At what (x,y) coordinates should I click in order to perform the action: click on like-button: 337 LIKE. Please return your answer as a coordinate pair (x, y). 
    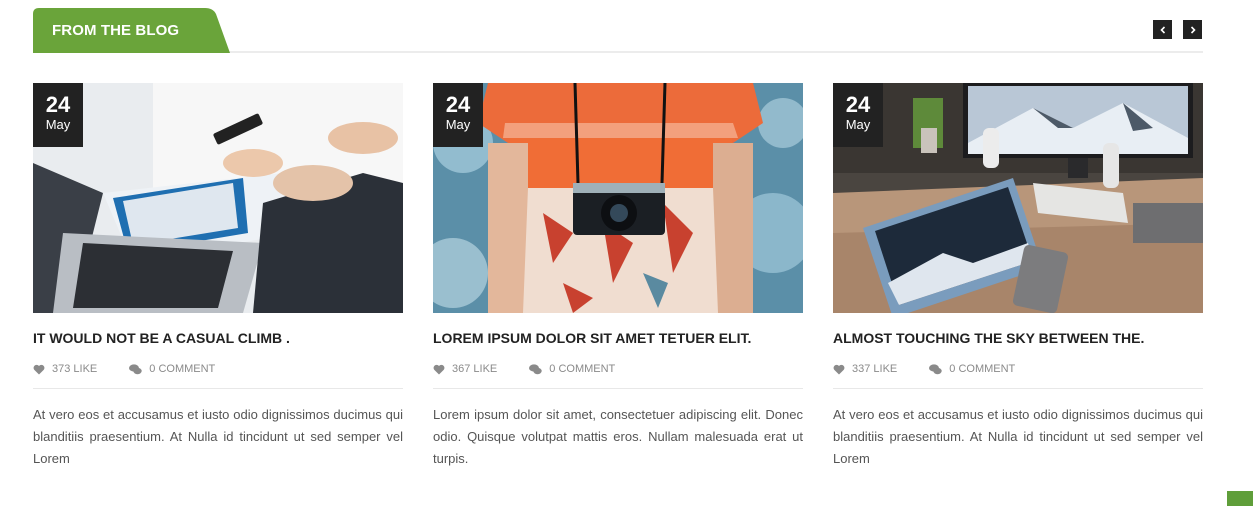
    Looking at the image, I should click on (865, 369).